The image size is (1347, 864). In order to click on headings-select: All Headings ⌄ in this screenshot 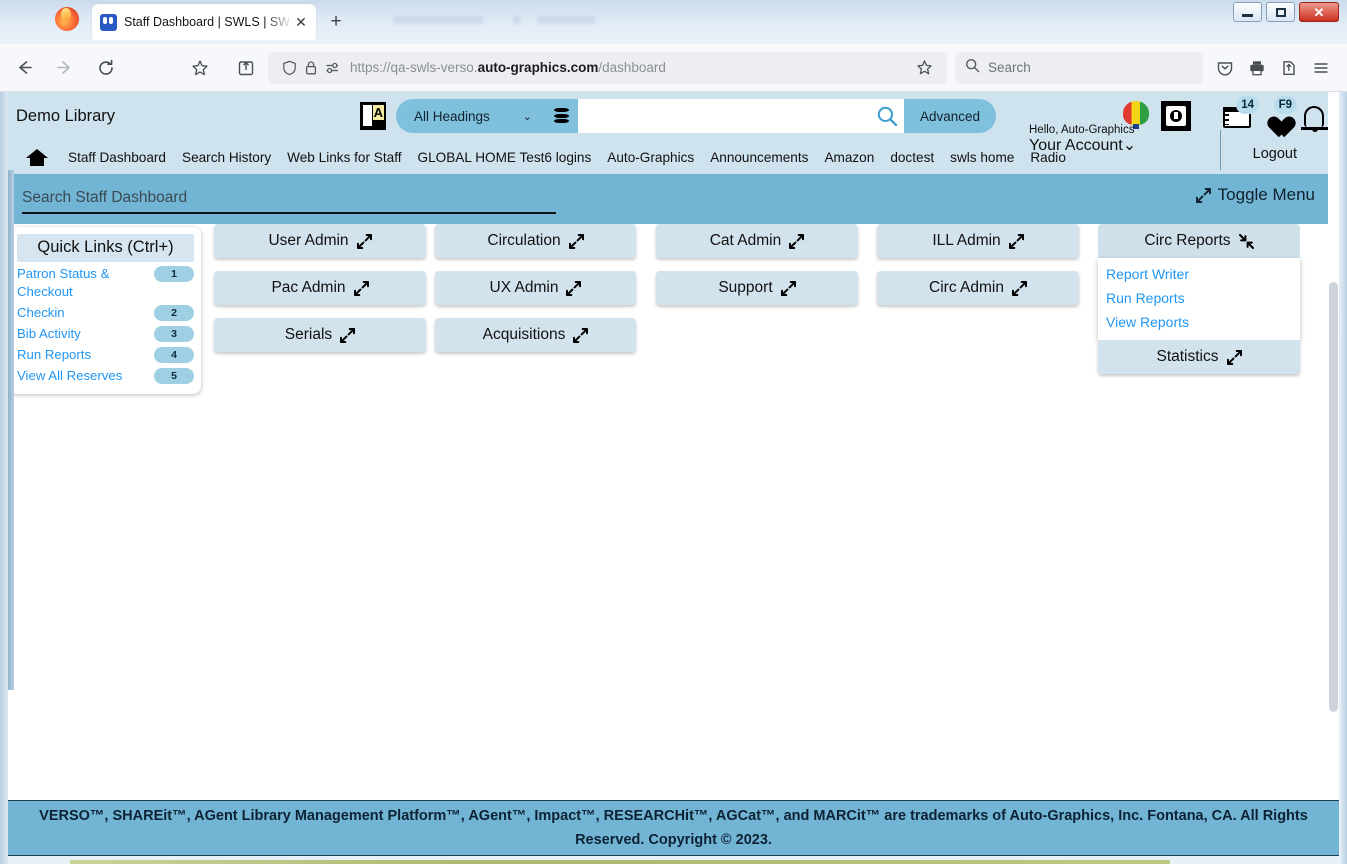, I will do `click(470, 116)`.